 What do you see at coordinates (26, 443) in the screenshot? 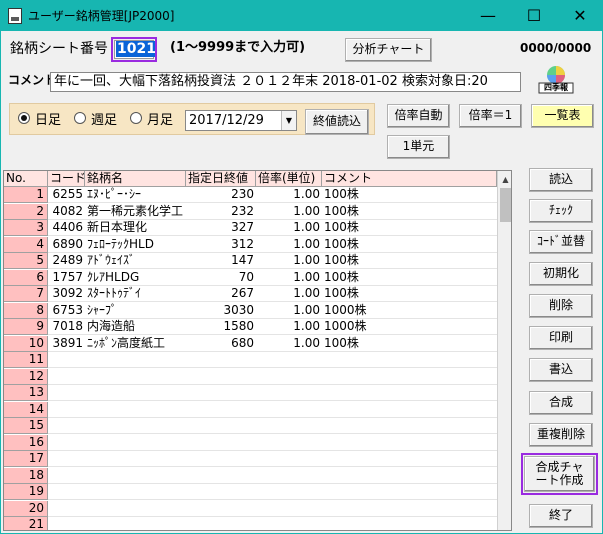
I see `row-number: 16` at bounding box center [26, 443].